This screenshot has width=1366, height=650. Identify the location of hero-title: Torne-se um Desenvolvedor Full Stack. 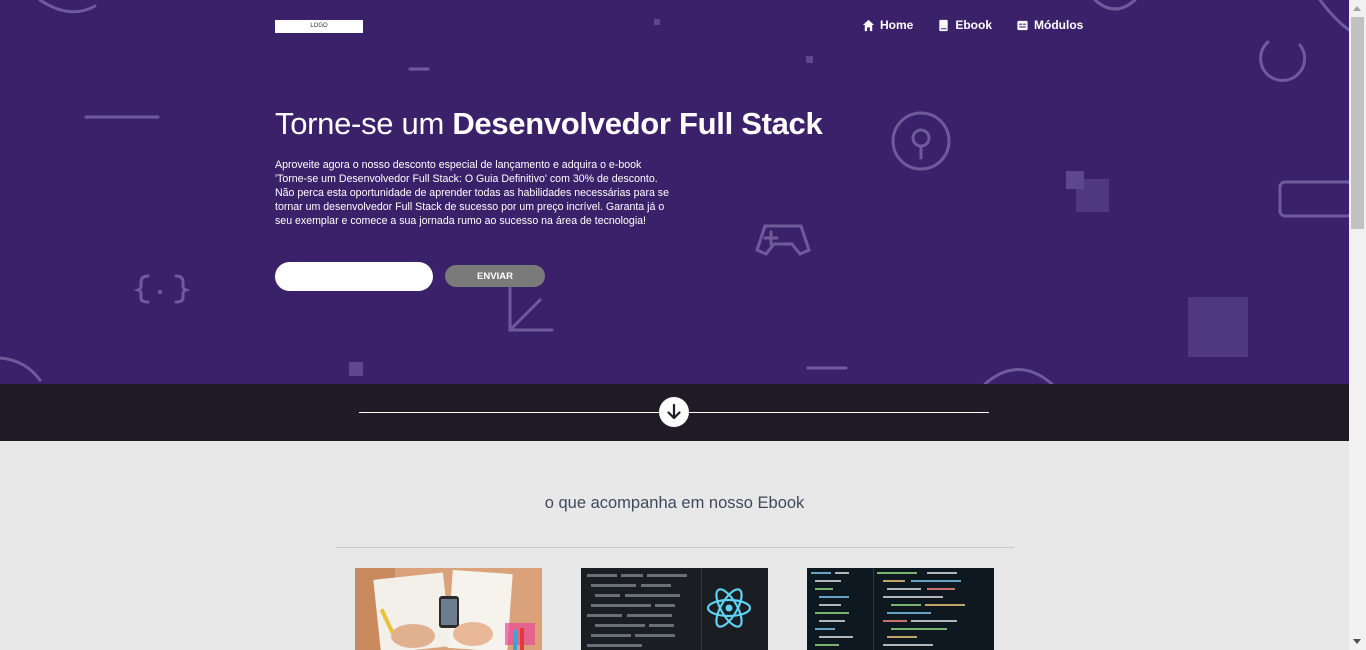
(549, 124).